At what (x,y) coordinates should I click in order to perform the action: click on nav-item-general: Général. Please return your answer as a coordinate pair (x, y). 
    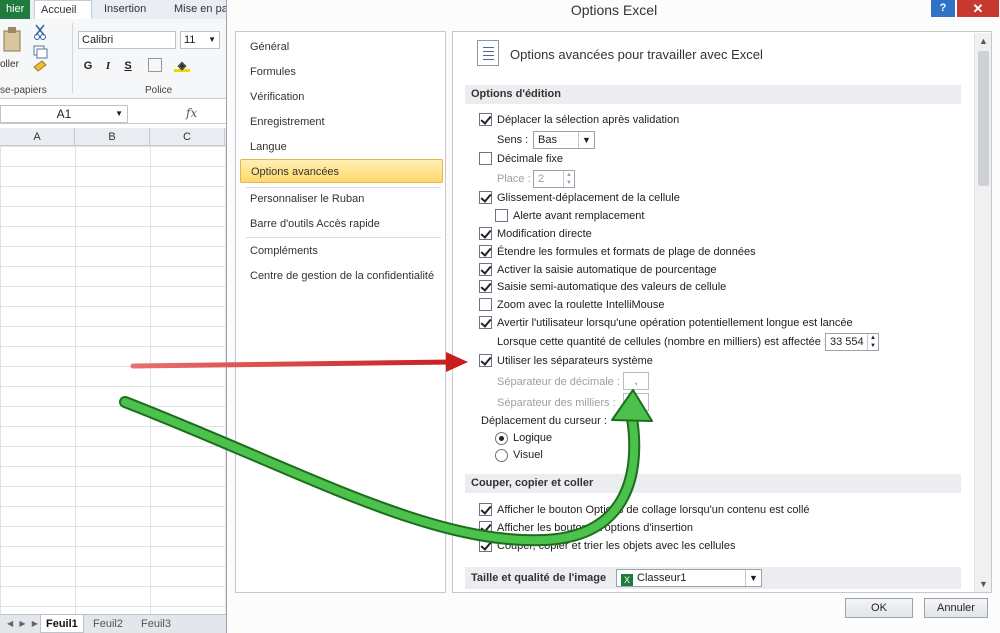
    Looking at the image, I should click on (341, 47).